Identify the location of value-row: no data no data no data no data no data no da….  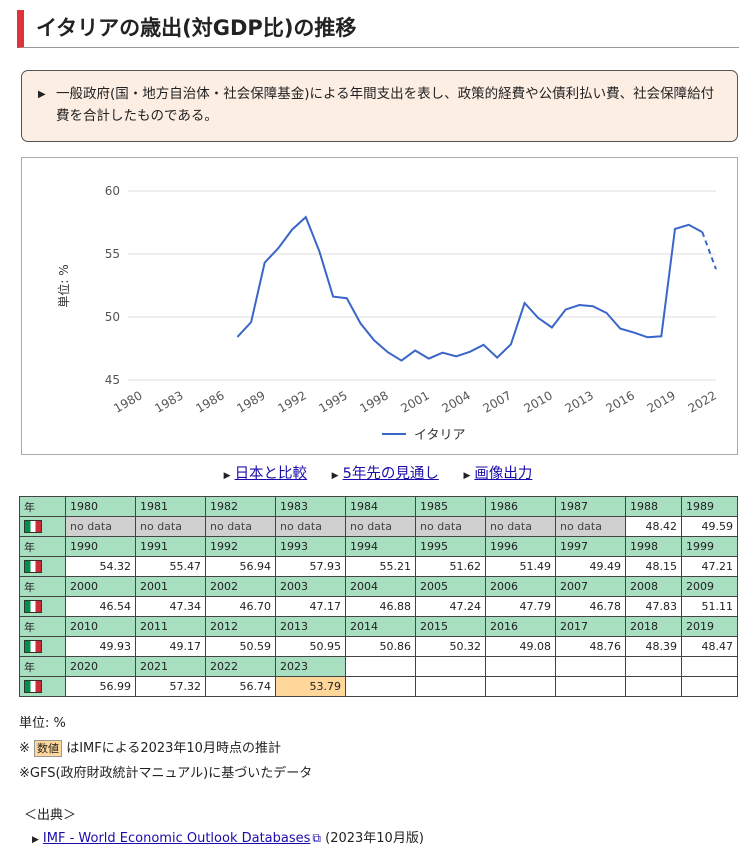
(378, 526).